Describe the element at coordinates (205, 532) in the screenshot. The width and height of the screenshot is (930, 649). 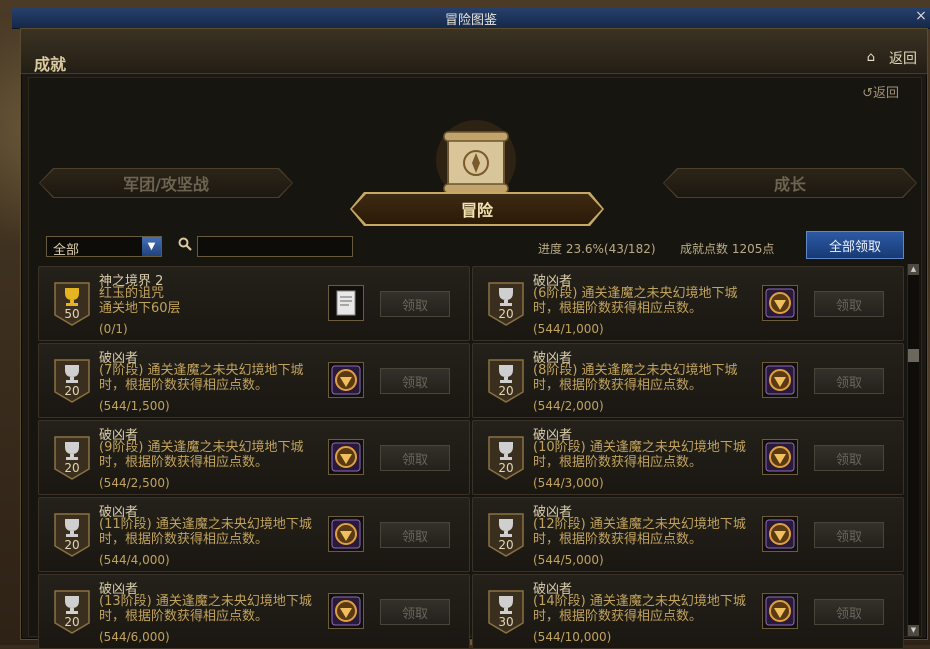
I see `achievement-line1: (11阶段) 通关逢魔之未央幻境地下城时，根据阶数获得相应点数。` at that location.